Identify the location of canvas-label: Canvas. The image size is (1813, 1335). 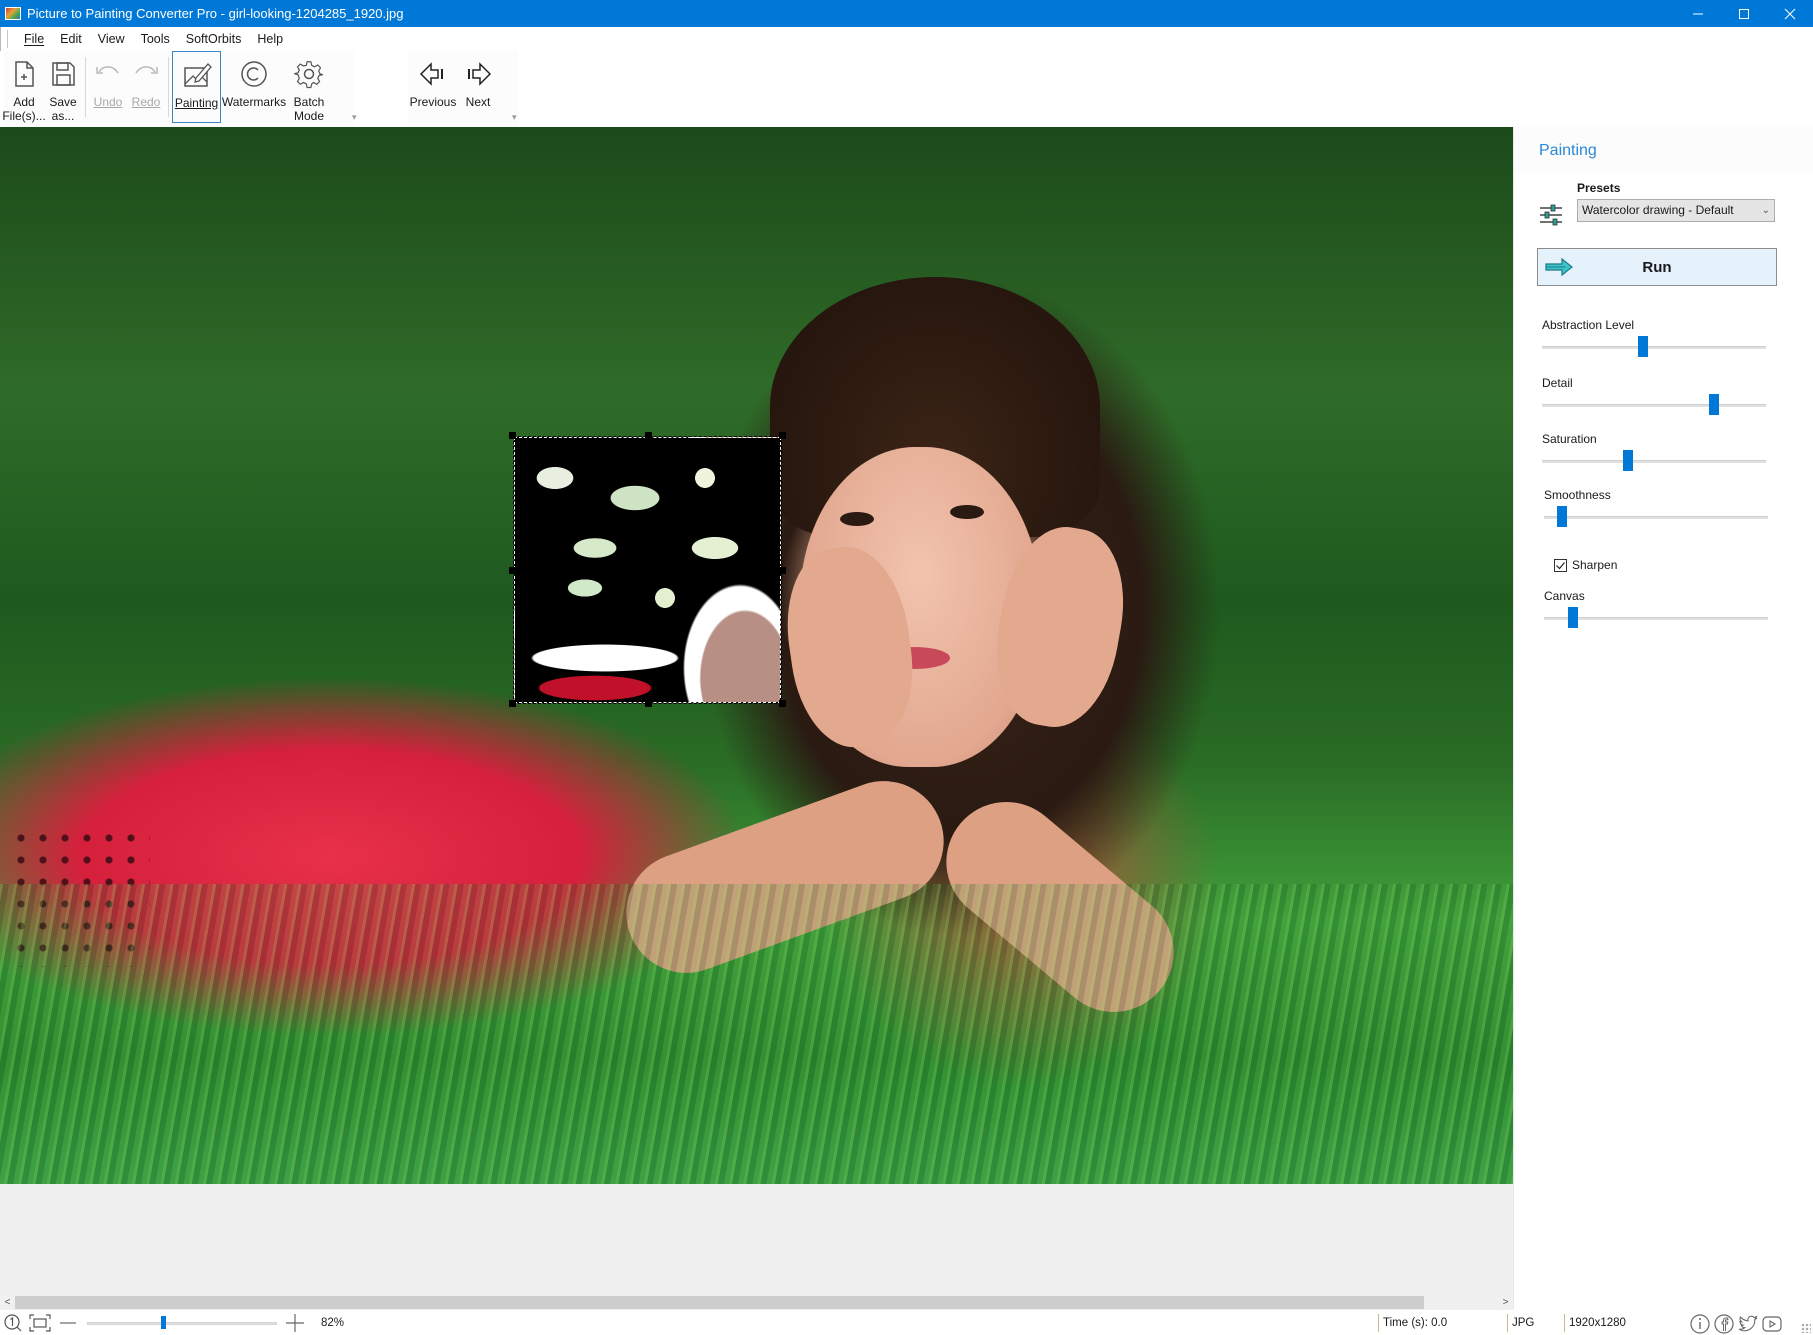
(1564, 596).